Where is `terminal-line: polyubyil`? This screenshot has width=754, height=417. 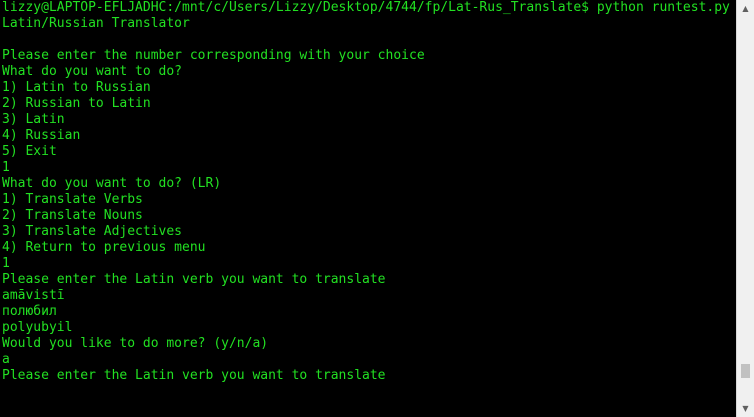 terminal-line: polyubyil is located at coordinates (37, 327).